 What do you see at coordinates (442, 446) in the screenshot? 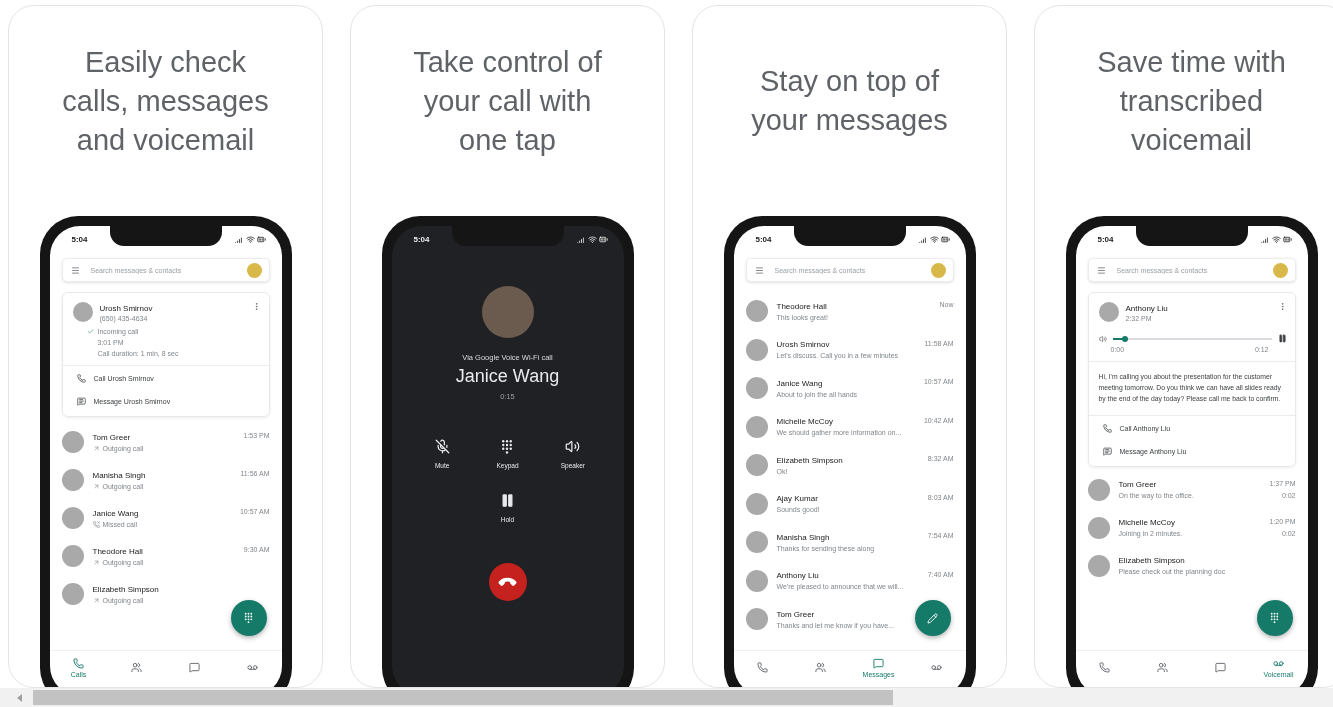
I see `mic-off-icon` at bounding box center [442, 446].